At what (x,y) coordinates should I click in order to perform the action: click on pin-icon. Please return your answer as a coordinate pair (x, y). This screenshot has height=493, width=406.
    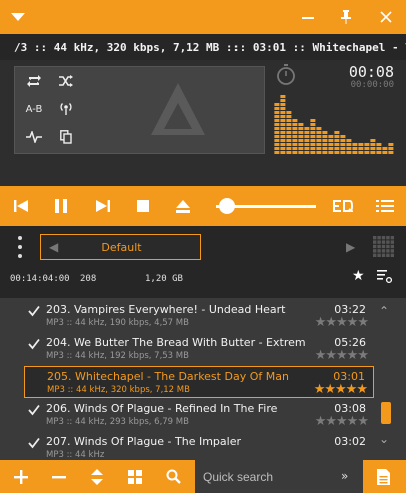
    Looking at the image, I should click on (346, 17).